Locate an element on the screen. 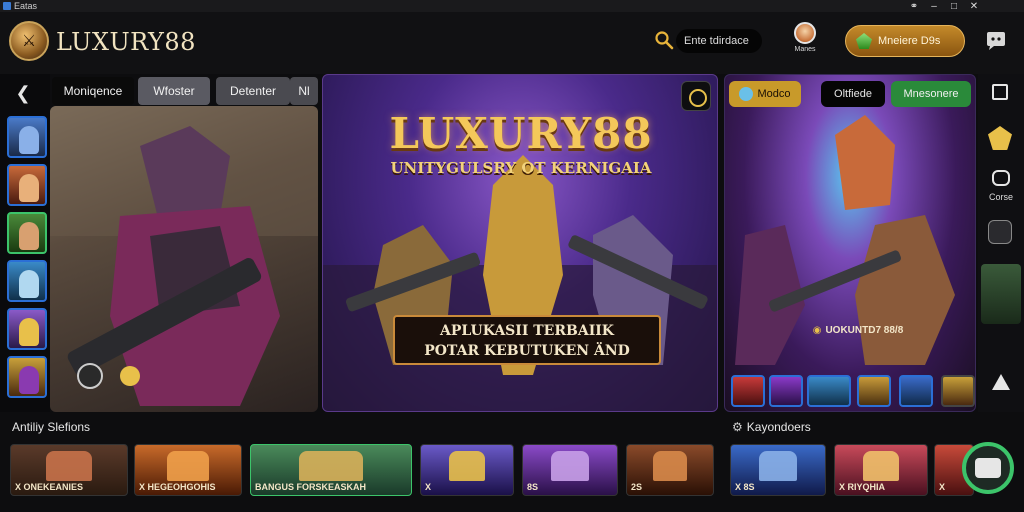  support-chat-icon is located at coordinates (988, 468).